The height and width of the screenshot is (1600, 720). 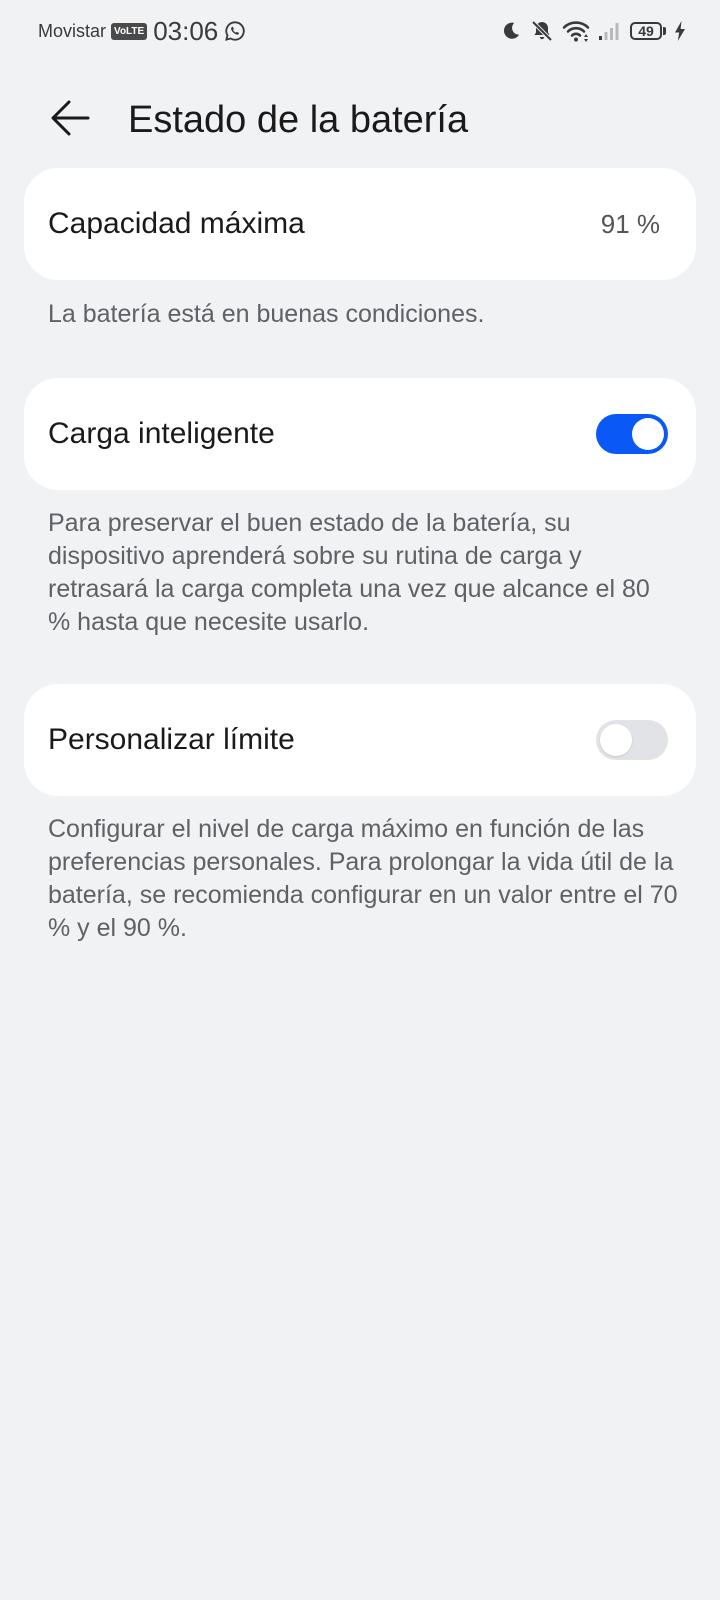 What do you see at coordinates (72, 30) in the screenshot?
I see `carrier-name: Movistar` at bounding box center [72, 30].